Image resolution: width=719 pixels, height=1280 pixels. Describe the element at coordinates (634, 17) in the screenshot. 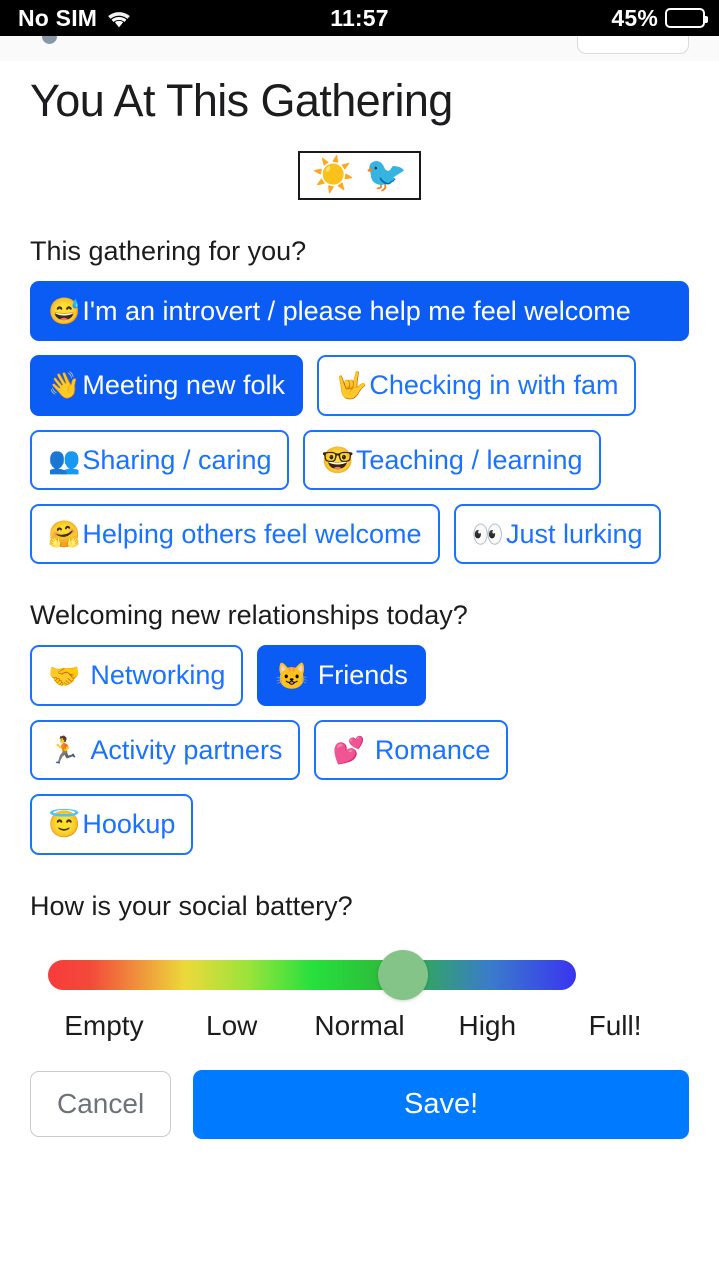

I see `battery-percent-label: 45%` at that location.